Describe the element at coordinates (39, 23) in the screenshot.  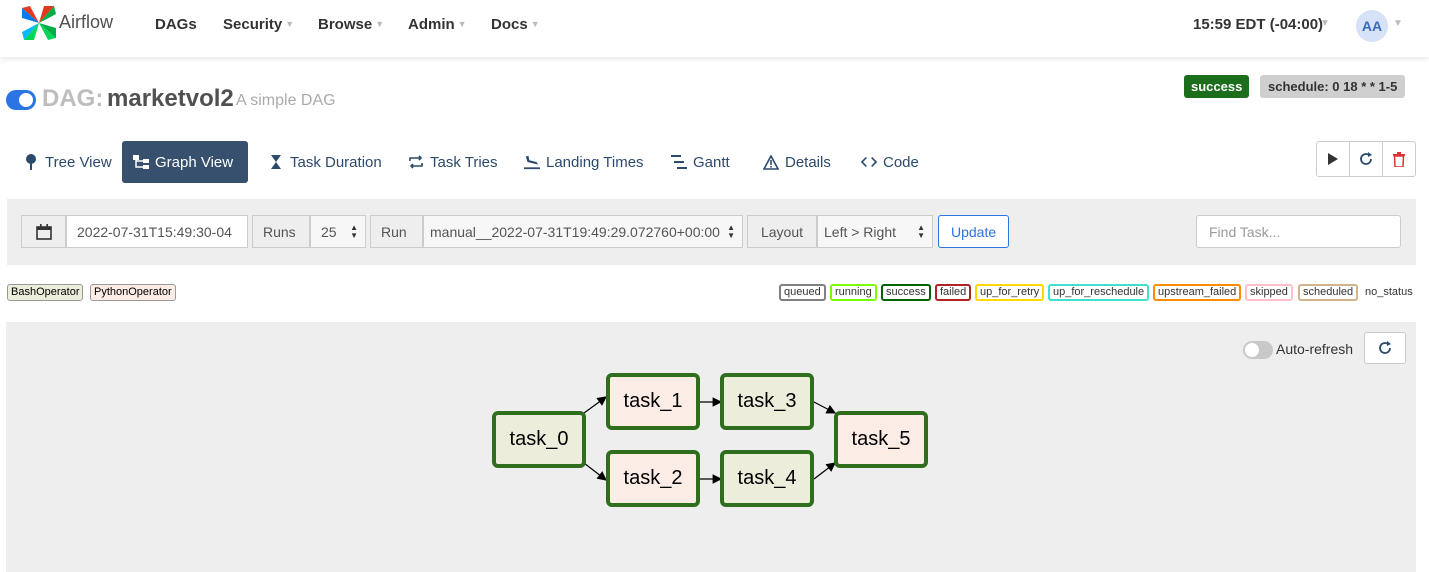
I see `airflow-logo-icon` at that location.